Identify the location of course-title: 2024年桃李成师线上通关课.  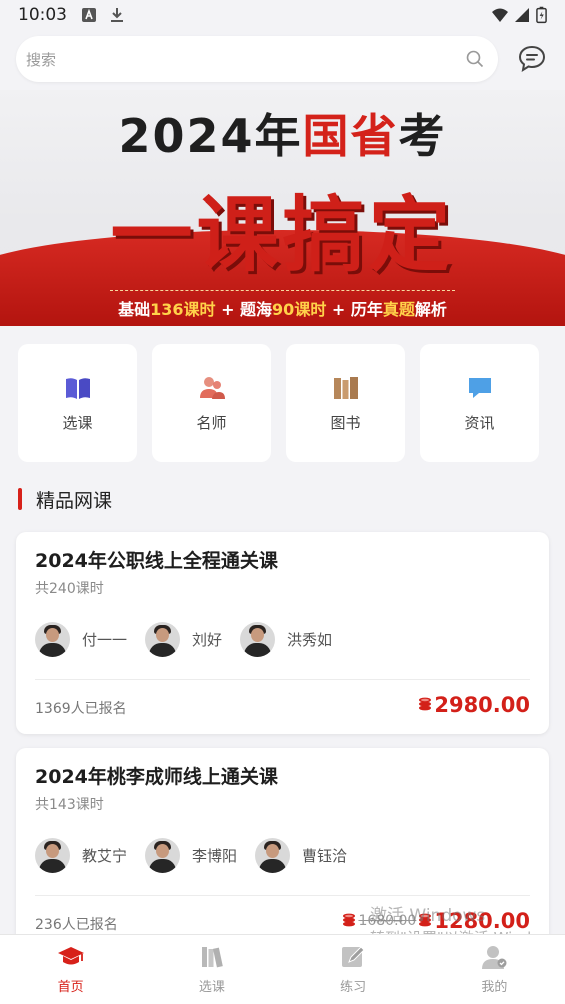
(156, 777).